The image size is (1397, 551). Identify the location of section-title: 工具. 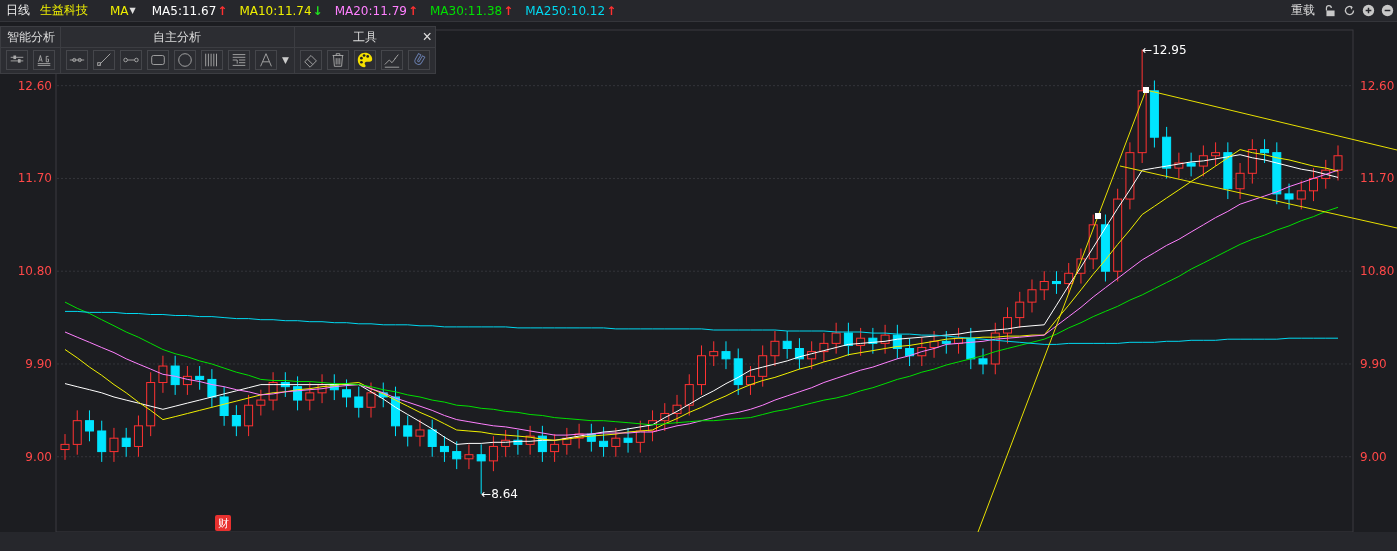
(364, 37).